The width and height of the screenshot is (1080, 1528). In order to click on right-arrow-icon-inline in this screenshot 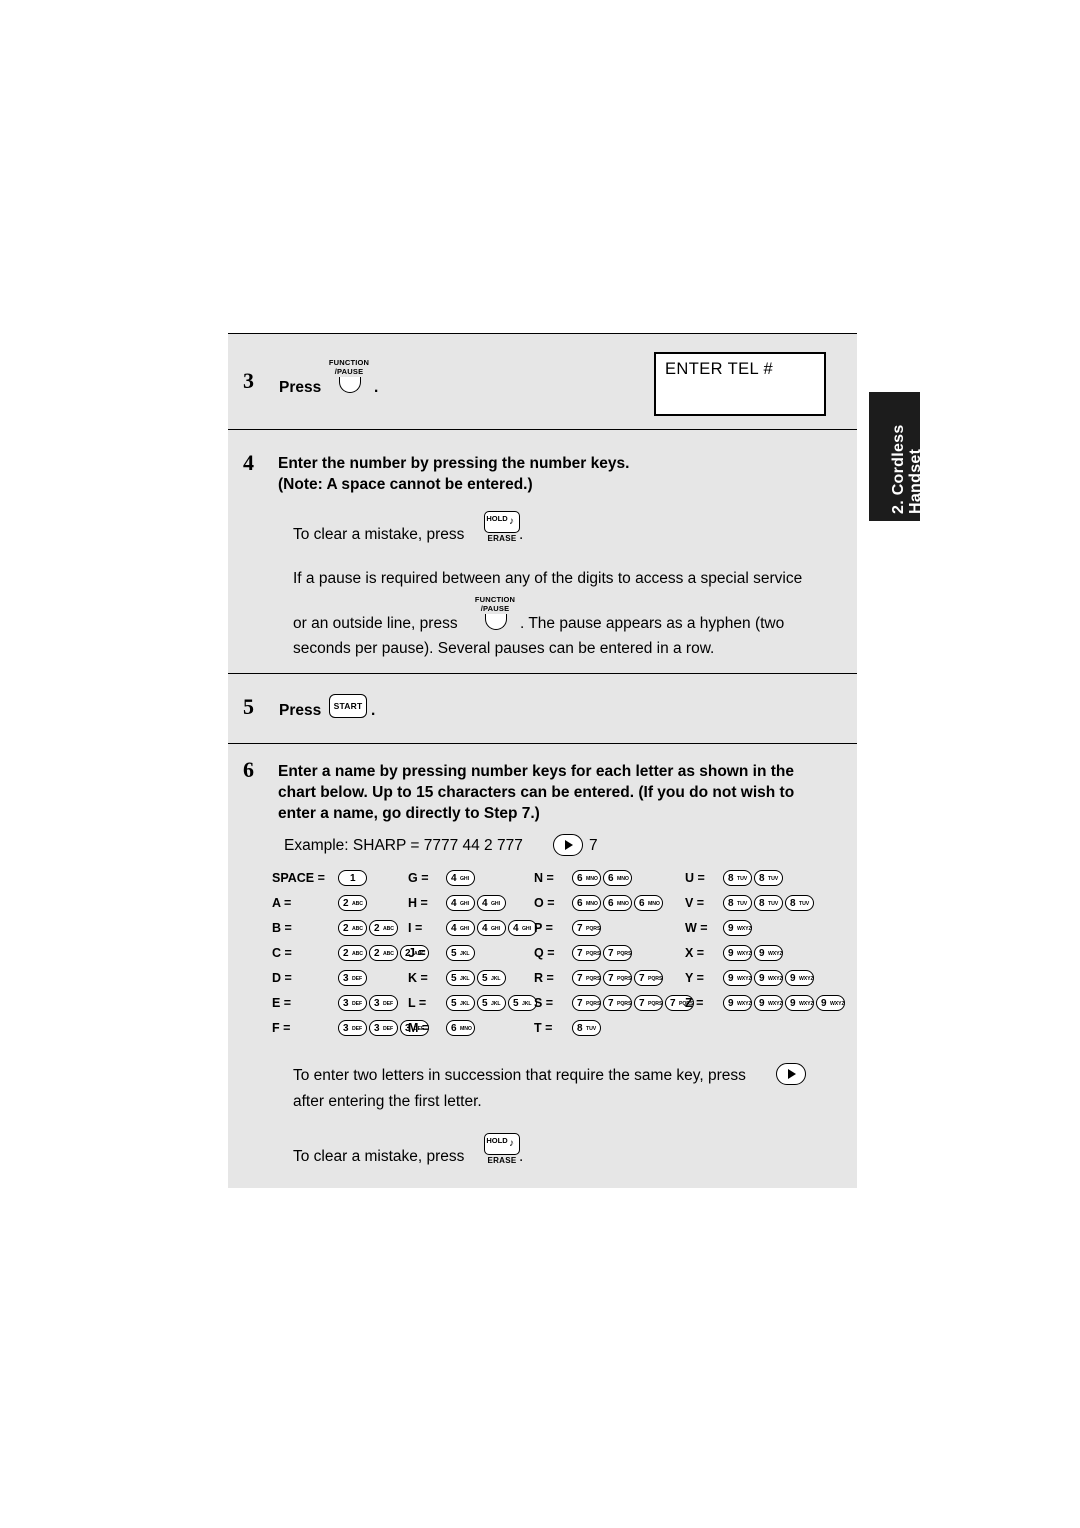, I will do `click(792, 1074)`.